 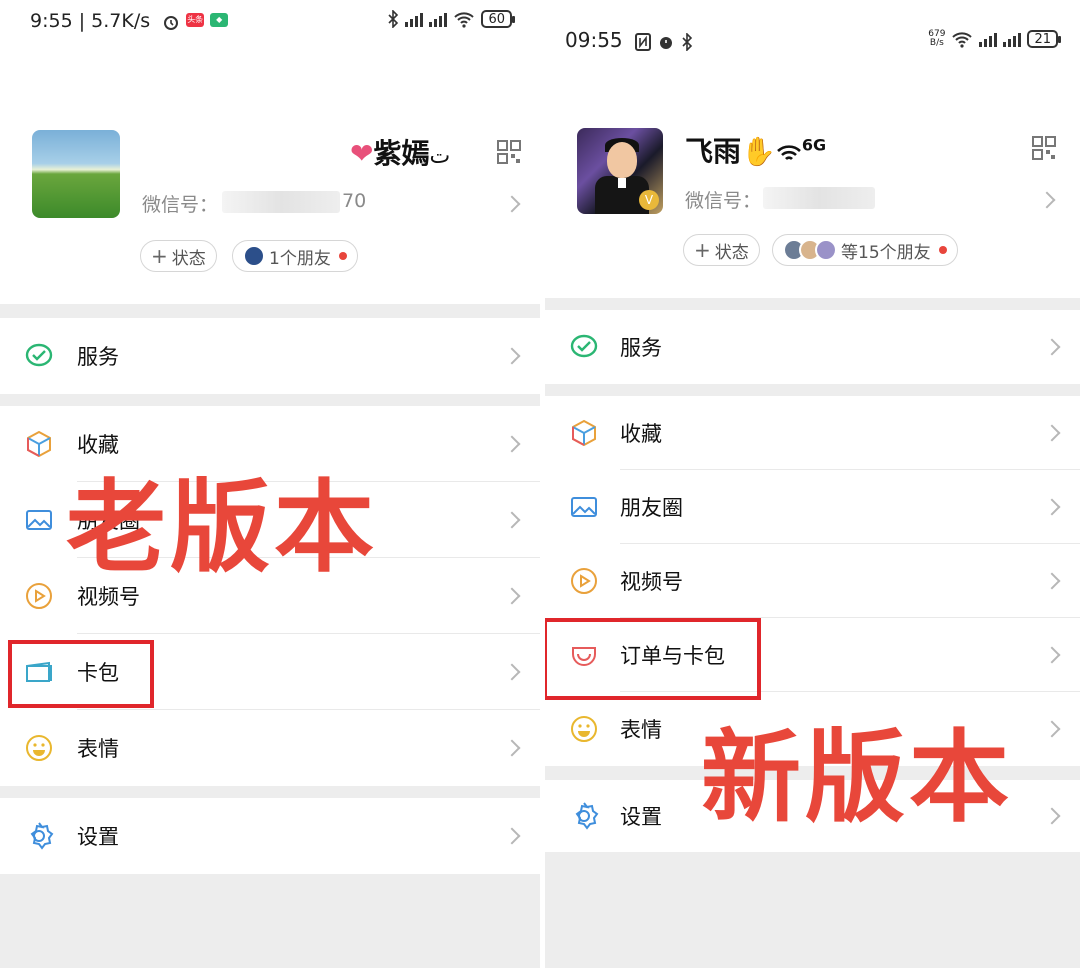 I want to click on status-time: 9:55 | 5.7K/s 头条 ◆, so click(x=129, y=21).